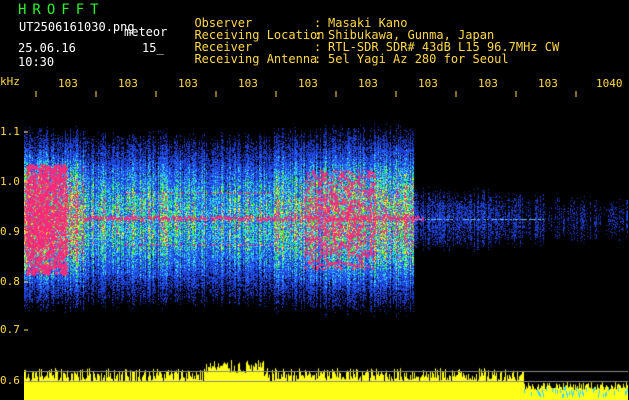  I want to click on antenna-colon: :, so click(318, 59).